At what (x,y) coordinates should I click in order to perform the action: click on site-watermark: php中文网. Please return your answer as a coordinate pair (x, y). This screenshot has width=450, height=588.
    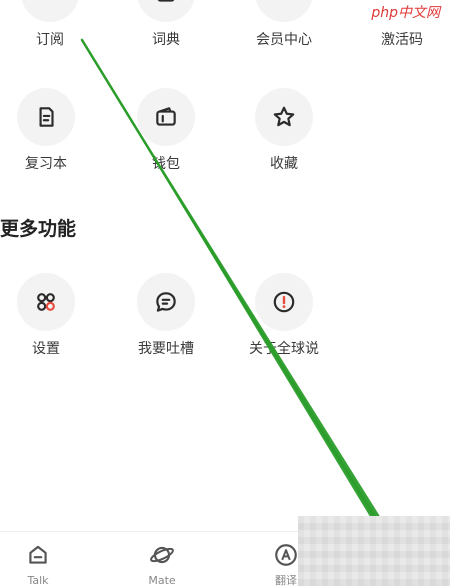
    Looking at the image, I should click on (405, 13).